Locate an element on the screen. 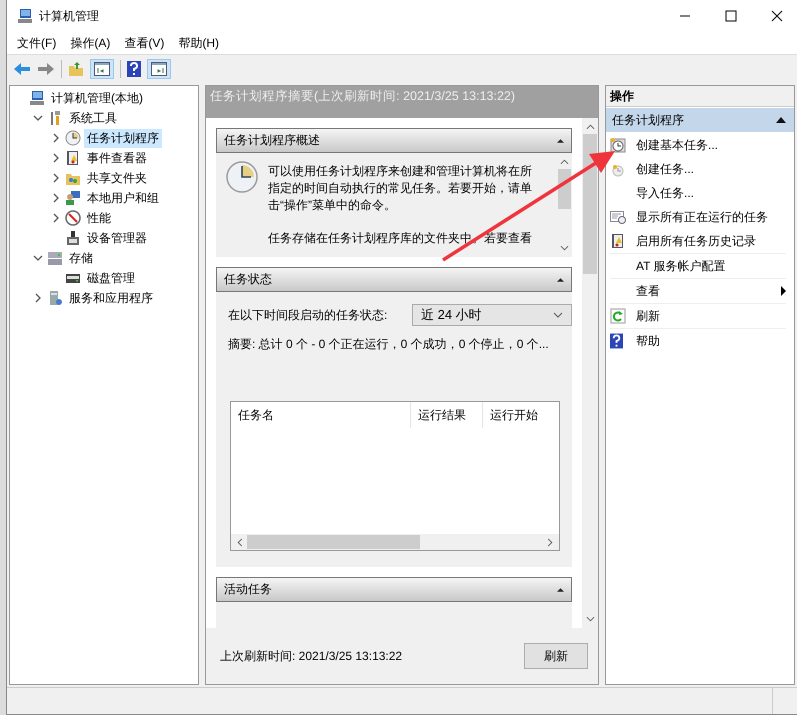 This screenshot has height=715, width=797. action-item: 帮助 is located at coordinates (648, 341).